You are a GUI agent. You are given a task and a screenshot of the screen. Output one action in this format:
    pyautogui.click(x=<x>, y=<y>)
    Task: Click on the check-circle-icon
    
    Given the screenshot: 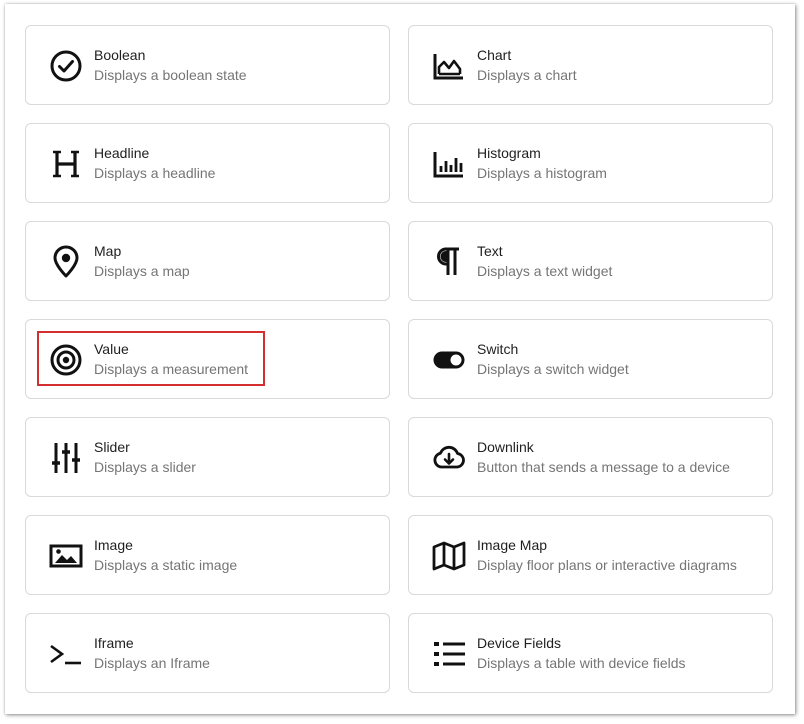 What is the action you would take?
    pyautogui.click(x=66, y=66)
    